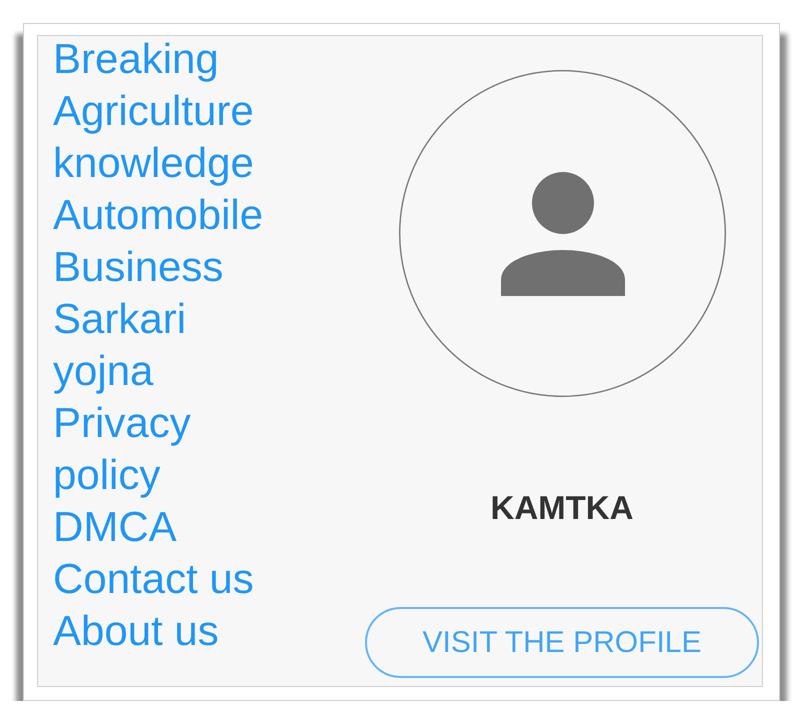  What do you see at coordinates (562, 508) in the screenshot?
I see `profile-name: KAMTKA` at bounding box center [562, 508].